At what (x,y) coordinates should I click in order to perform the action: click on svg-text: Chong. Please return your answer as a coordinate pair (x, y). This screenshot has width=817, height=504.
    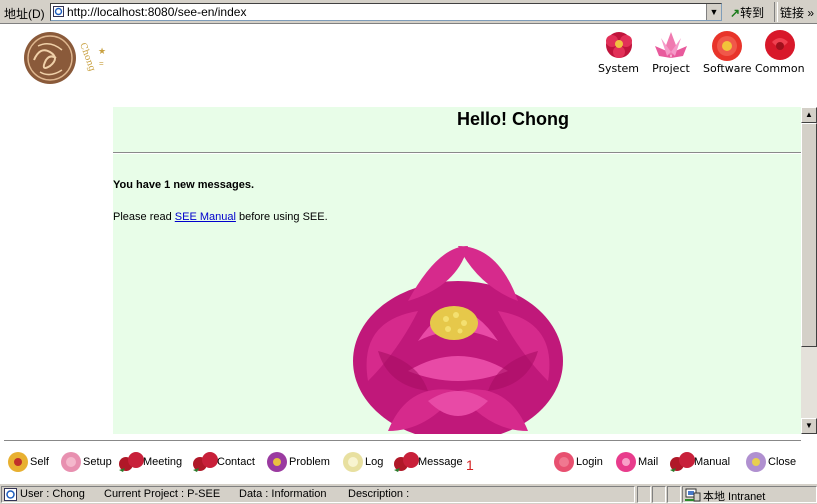
    Looking at the image, I should click on (87, 58).